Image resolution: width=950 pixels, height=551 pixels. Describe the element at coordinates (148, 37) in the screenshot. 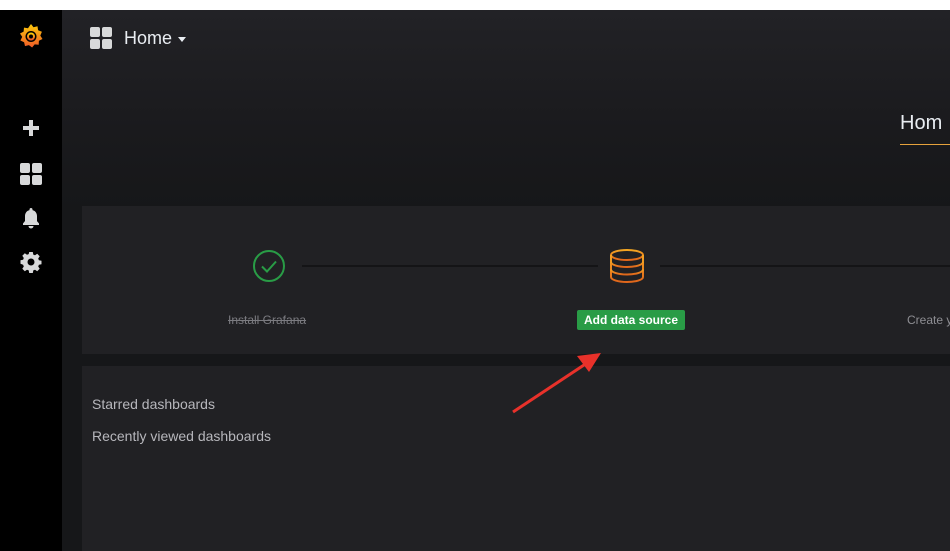

I see `page-title: Home` at that location.